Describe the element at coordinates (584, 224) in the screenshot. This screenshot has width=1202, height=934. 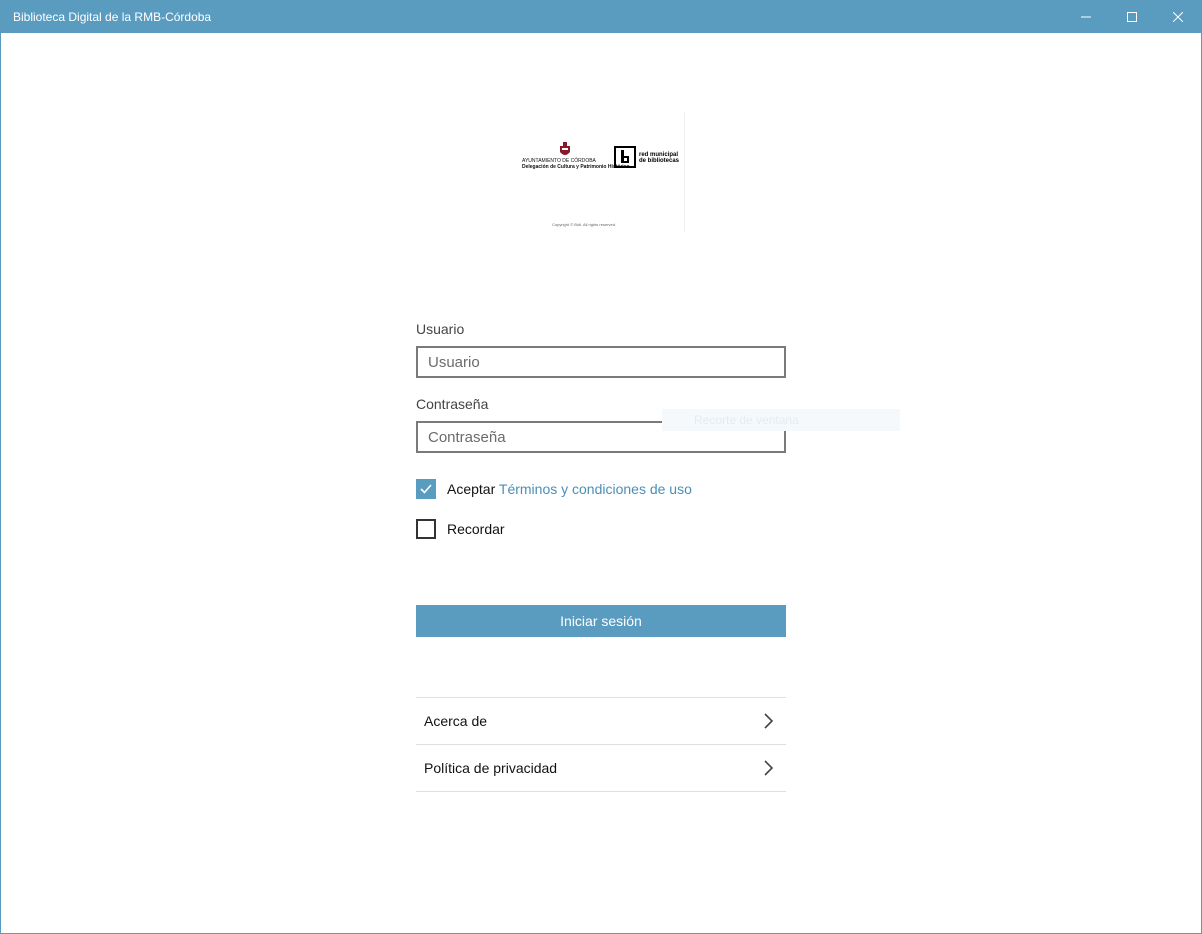
I see `copyright-text: Copyright © Bidi. All rights reserved.` at that location.